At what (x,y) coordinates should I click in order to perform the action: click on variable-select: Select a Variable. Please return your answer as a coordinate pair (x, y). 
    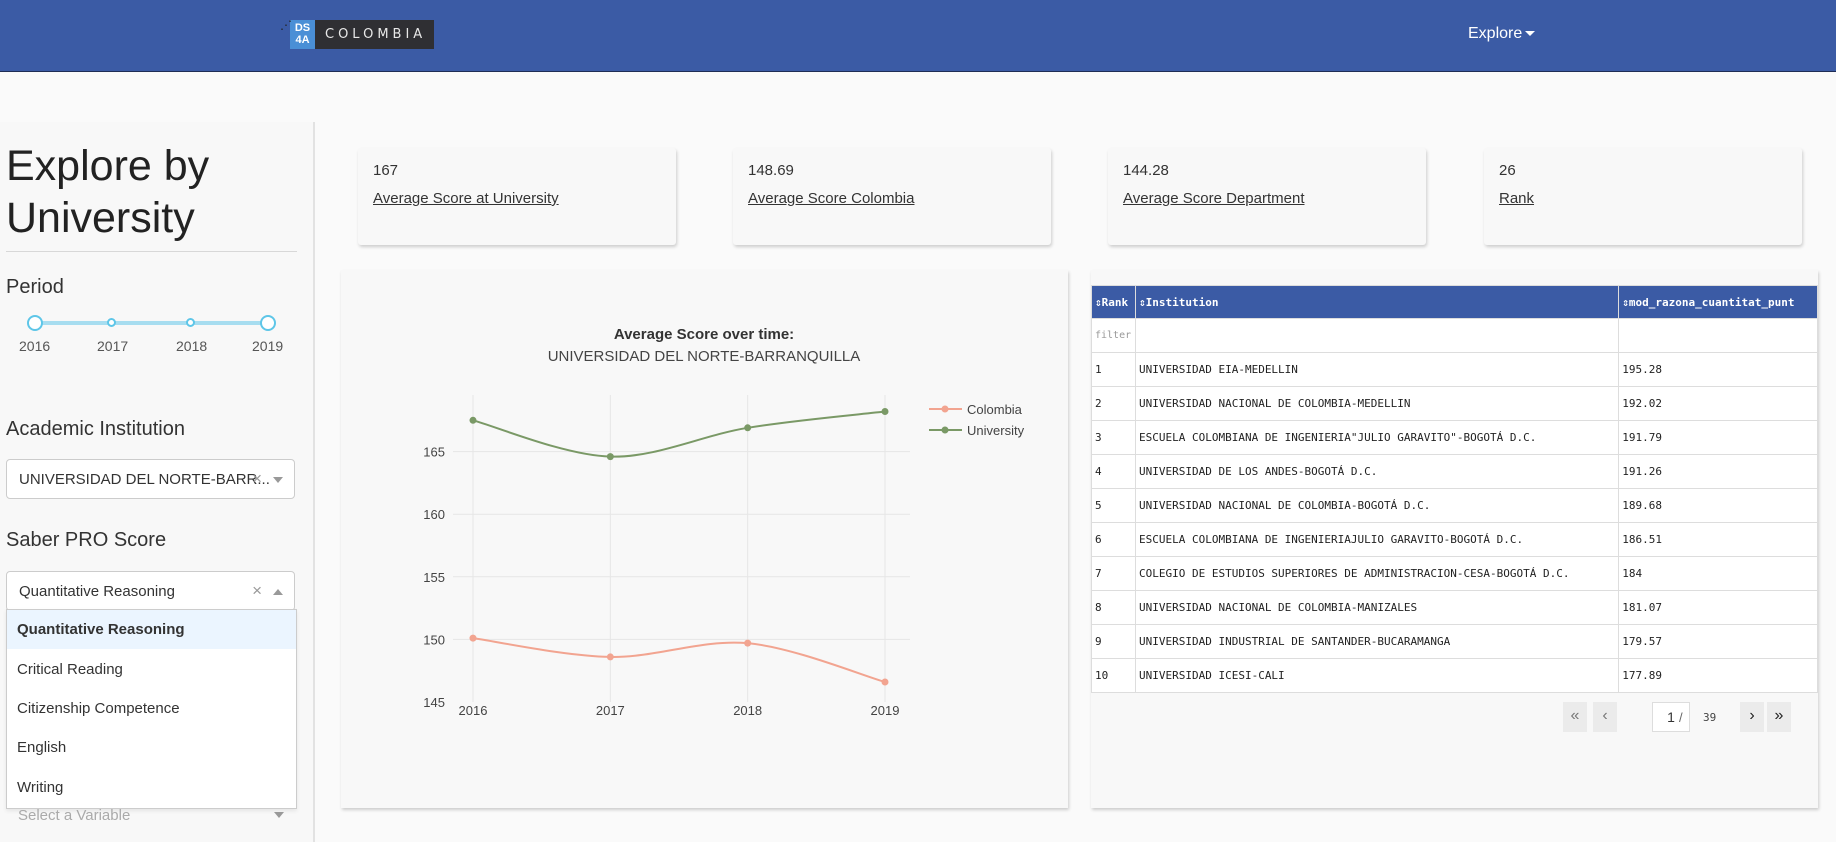
    Looking at the image, I should click on (150, 817).